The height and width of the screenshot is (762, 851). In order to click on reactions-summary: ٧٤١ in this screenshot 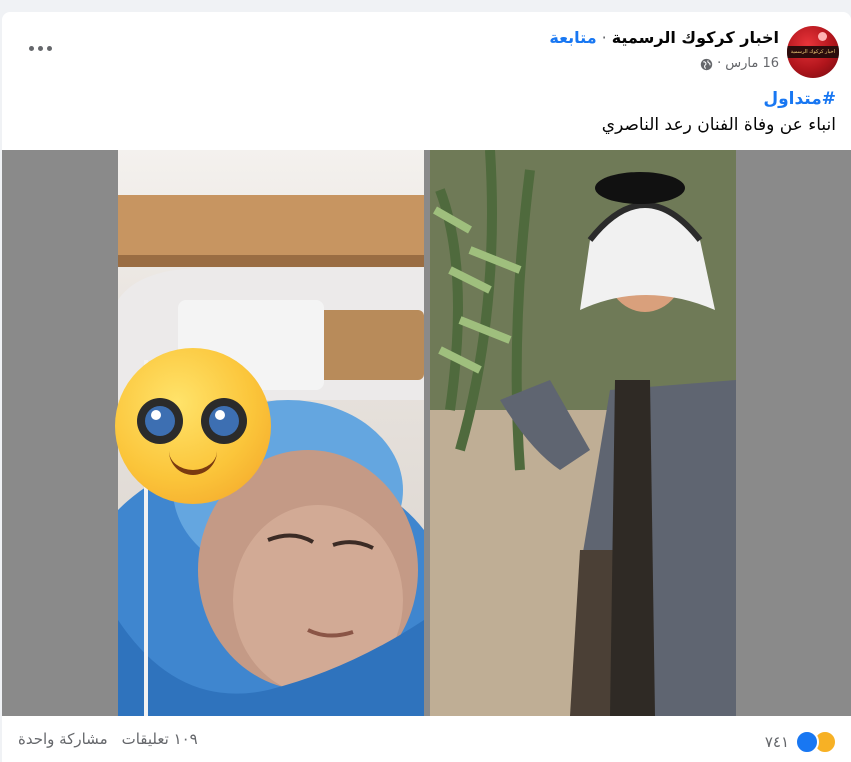, I will do `click(801, 742)`.